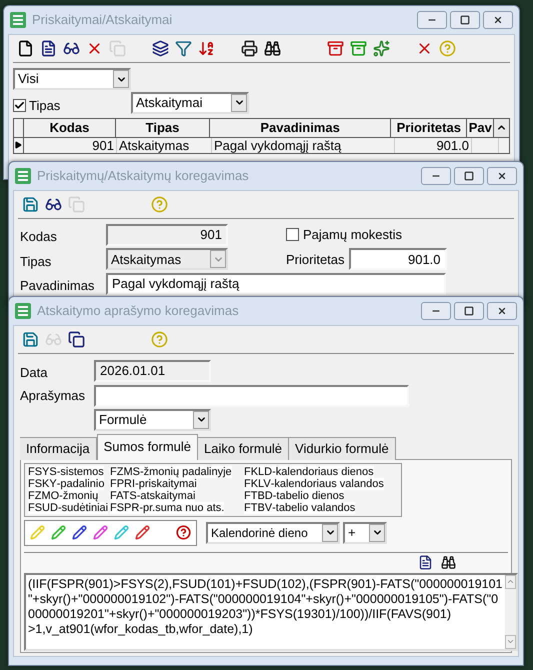 This screenshot has width=533, height=670. I want to click on tab: Vidurkio formulė, so click(342, 448).